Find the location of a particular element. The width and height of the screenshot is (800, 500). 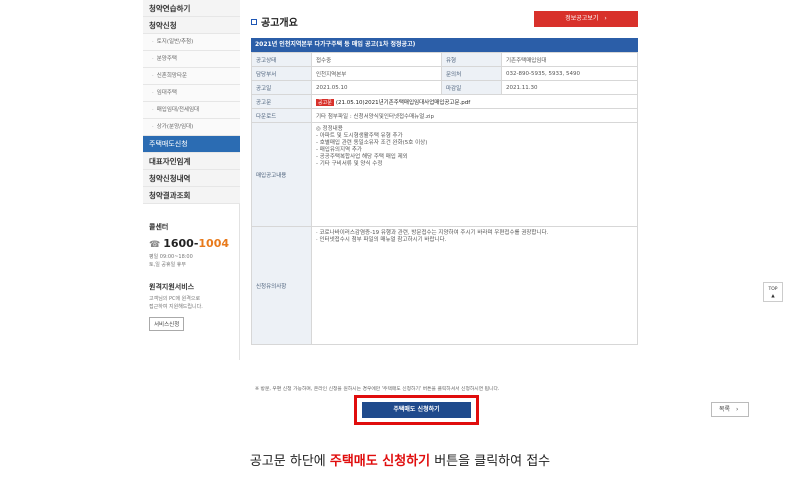

notice-date-value: 2021.05.10 is located at coordinates (376, 87).